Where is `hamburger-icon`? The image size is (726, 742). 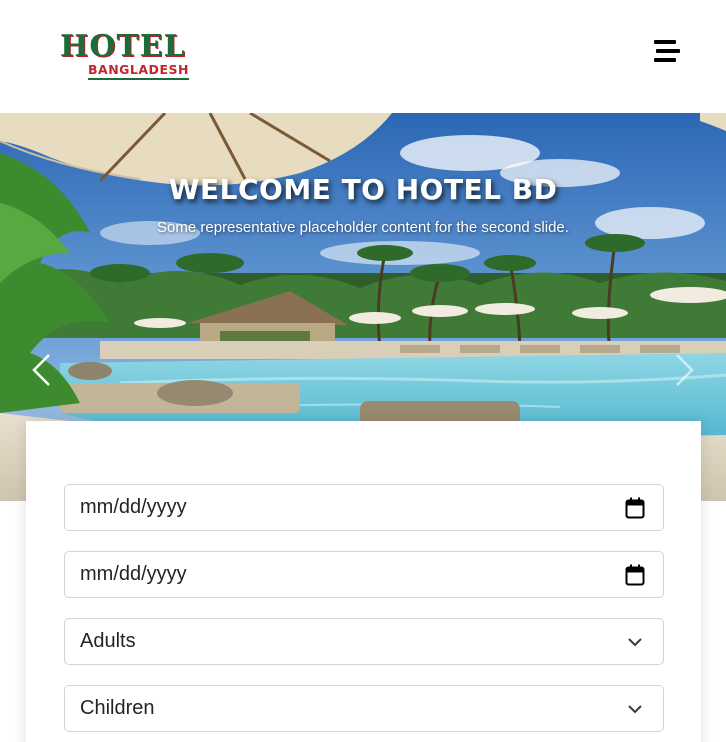 hamburger-icon is located at coordinates (667, 51).